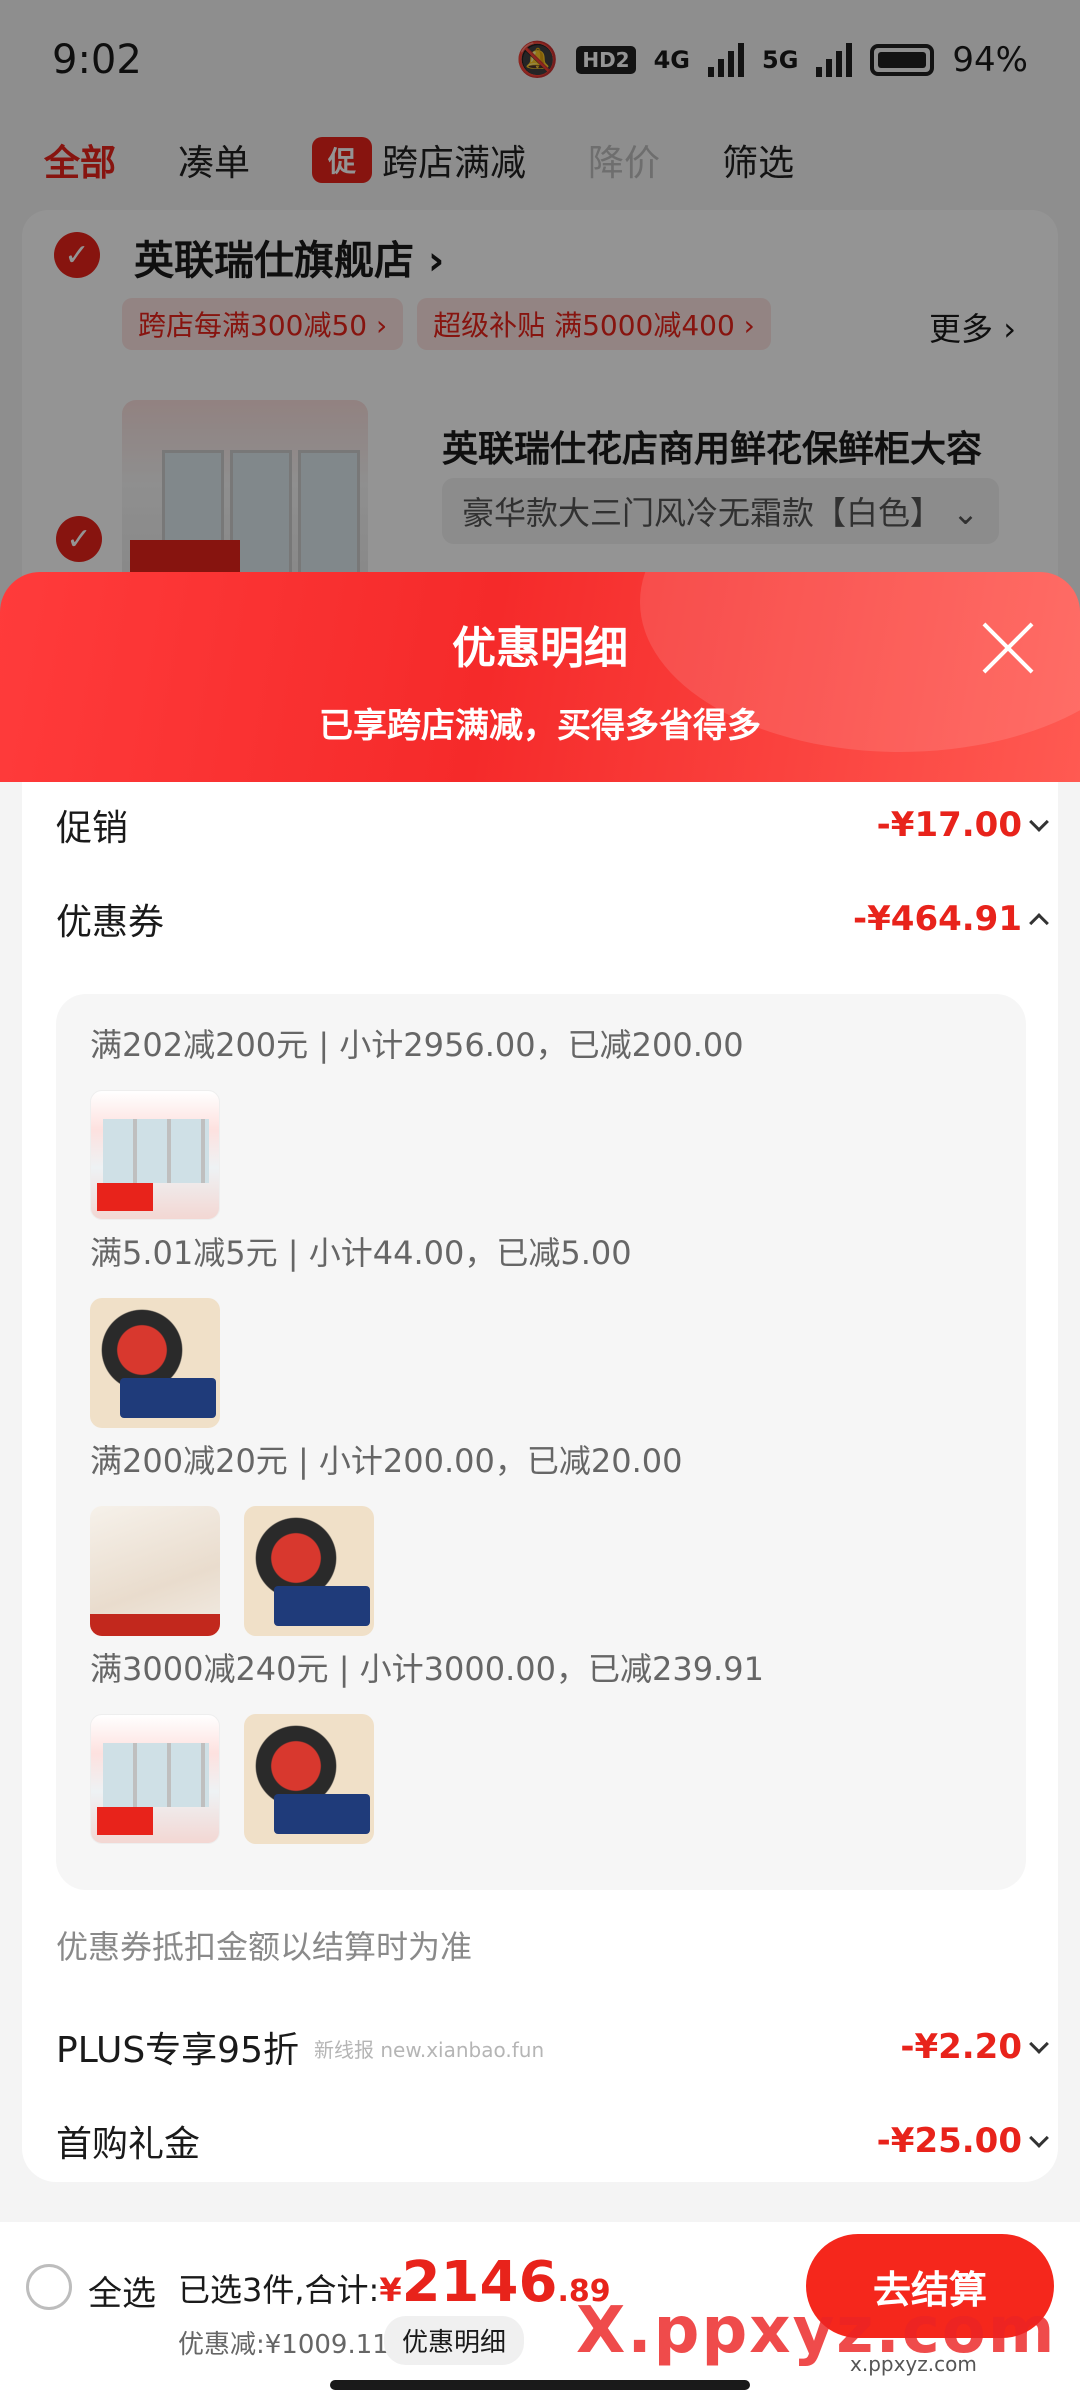 The width and height of the screenshot is (1080, 2400). What do you see at coordinates (552, 2047) in the screenshot?
I see `plus-discount-row: PLUS专享95折 -¥2.20` at bounding box center [552, 2047].